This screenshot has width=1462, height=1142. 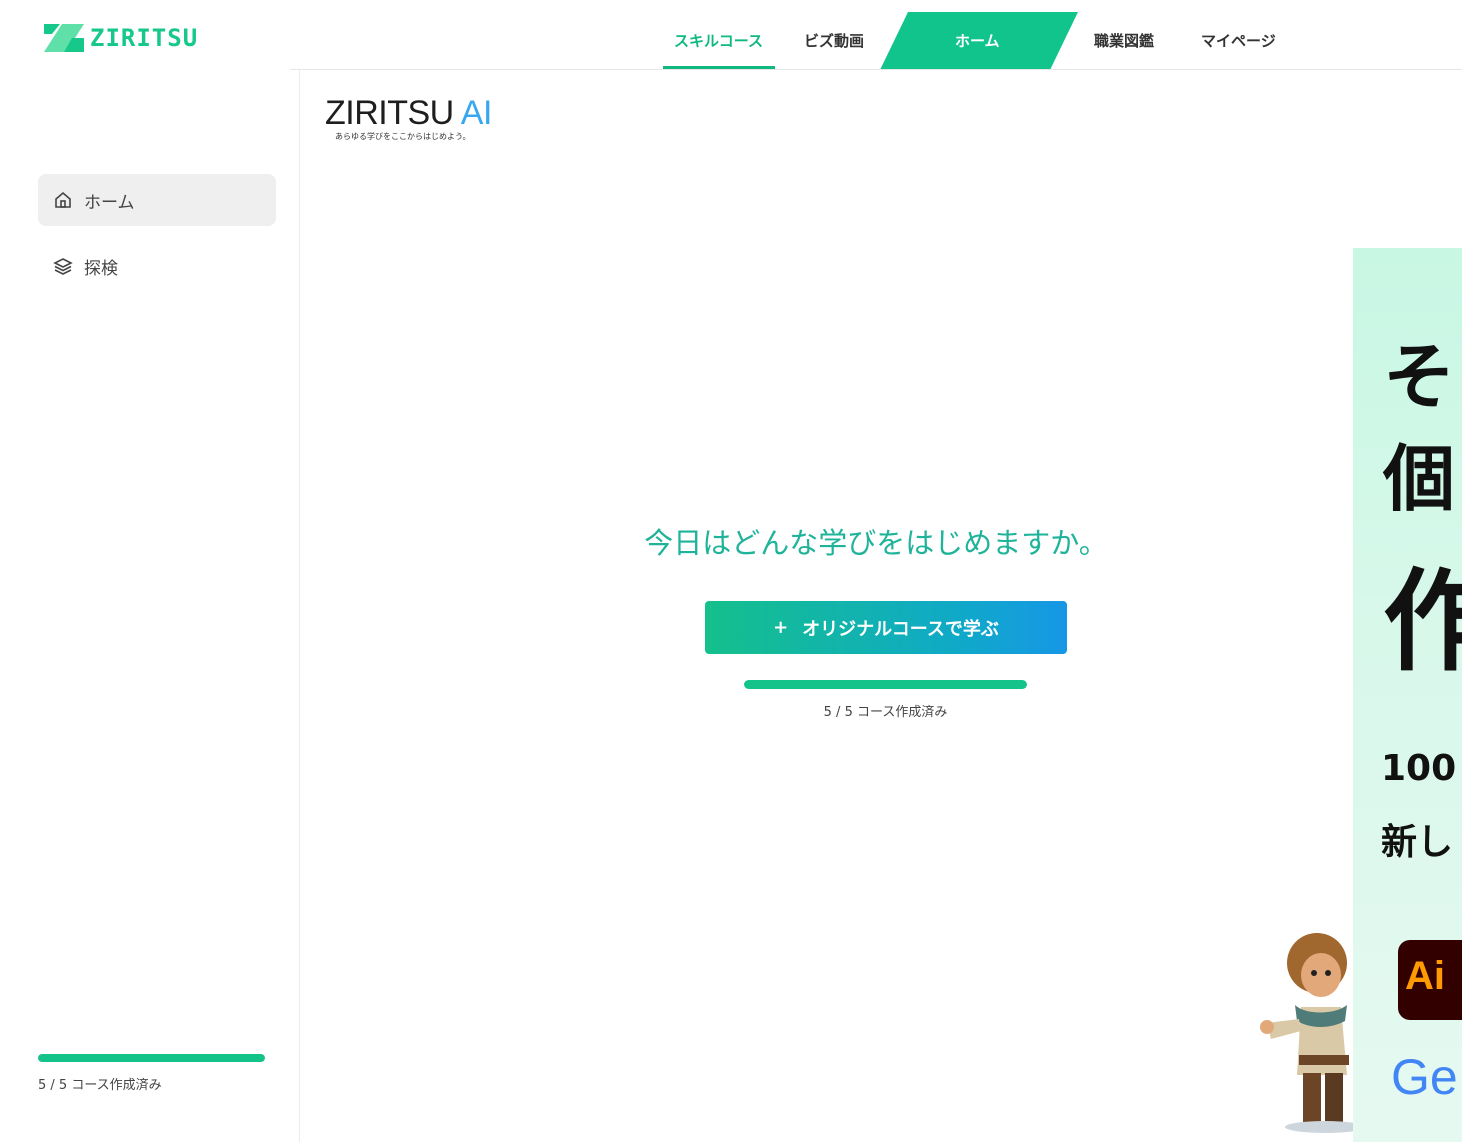 I want to click on create-original-course-button: + オリジナルコースで学ぶ, so click(x=886, y=627).